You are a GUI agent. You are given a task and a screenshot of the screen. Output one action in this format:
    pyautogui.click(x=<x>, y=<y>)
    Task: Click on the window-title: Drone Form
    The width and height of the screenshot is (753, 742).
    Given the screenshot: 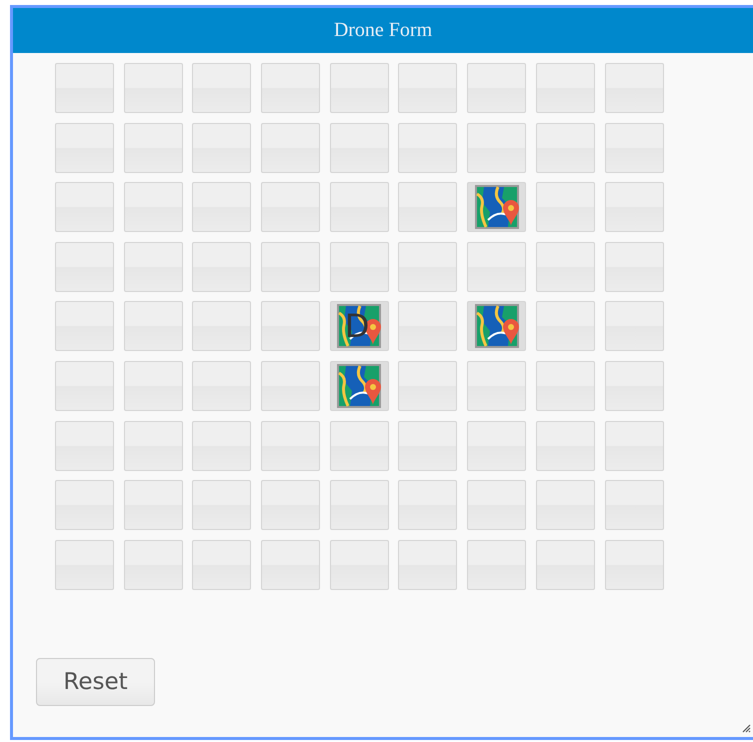 What is the action you would take?
    pyautogui.click(x=383, y=30)
    